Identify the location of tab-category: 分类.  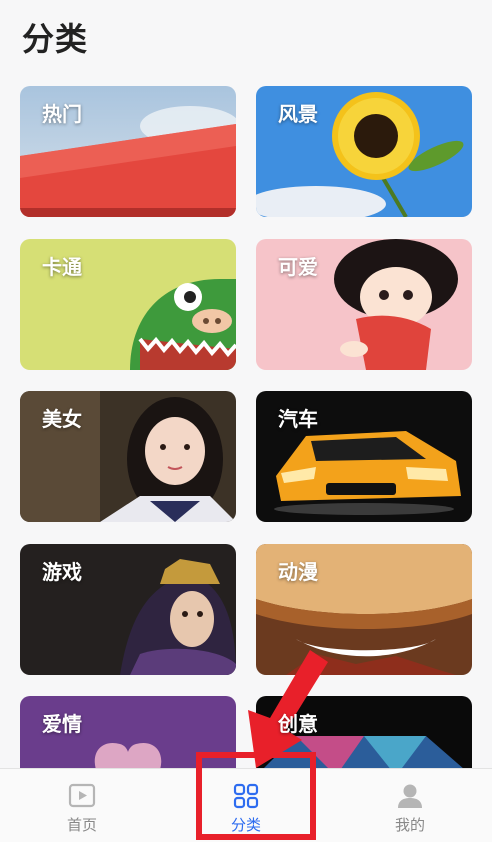
(246, 805).